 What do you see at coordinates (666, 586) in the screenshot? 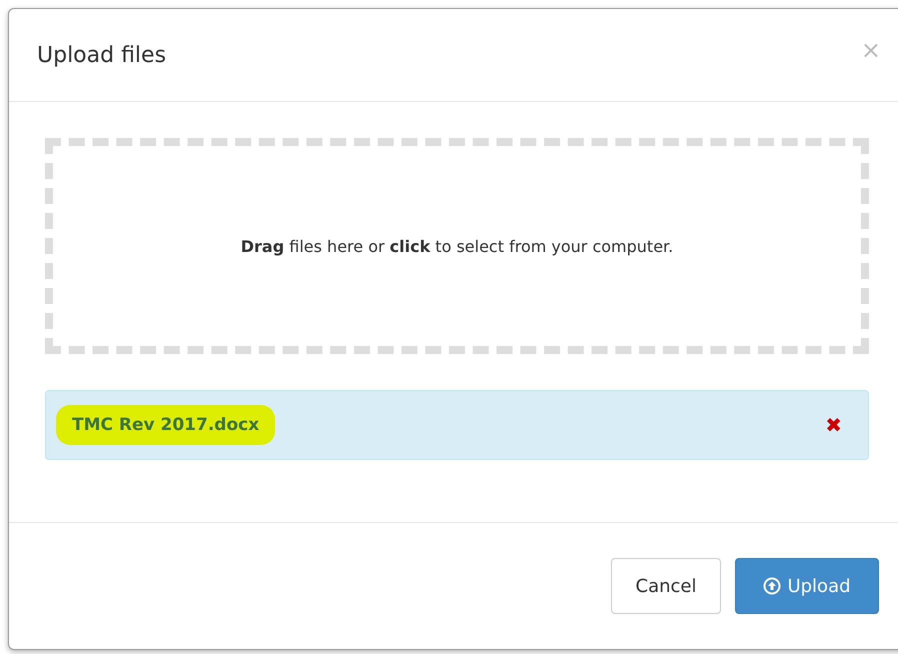
I see `cancel-button: Cancel` at bounding box center [666, 586].